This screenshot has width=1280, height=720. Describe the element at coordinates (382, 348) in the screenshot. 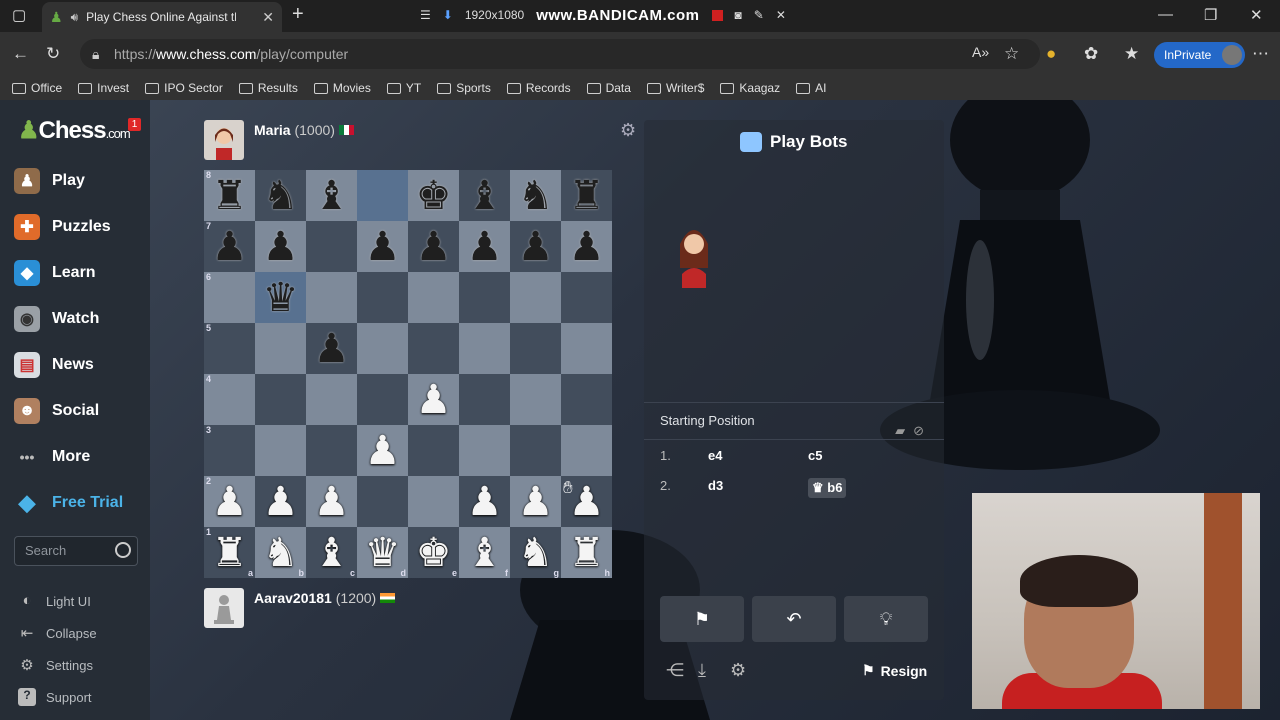

I see `square-d5` at that location.